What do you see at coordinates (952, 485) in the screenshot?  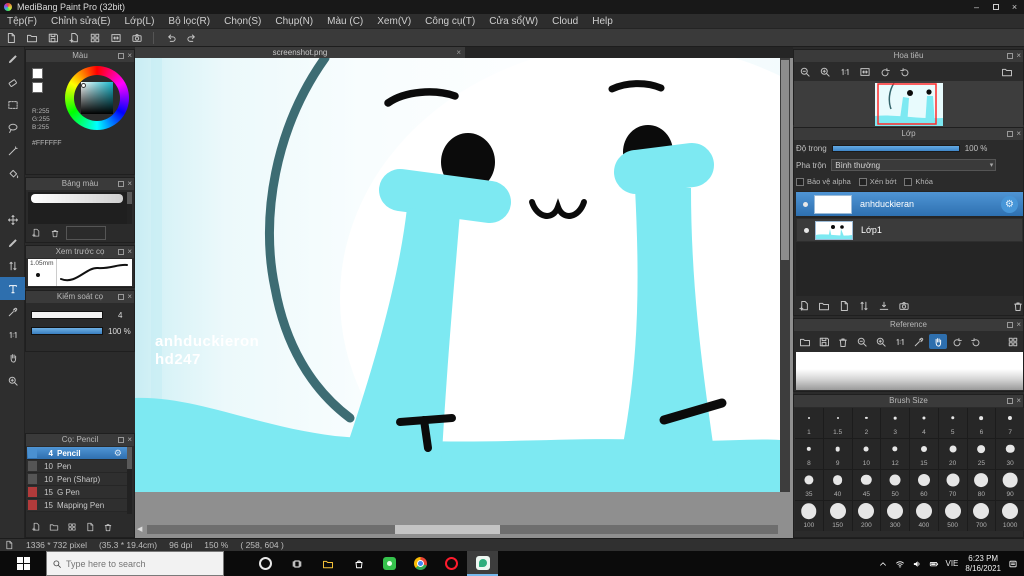 I see `brush-size-70: 70` at bounding box center [952, 485].